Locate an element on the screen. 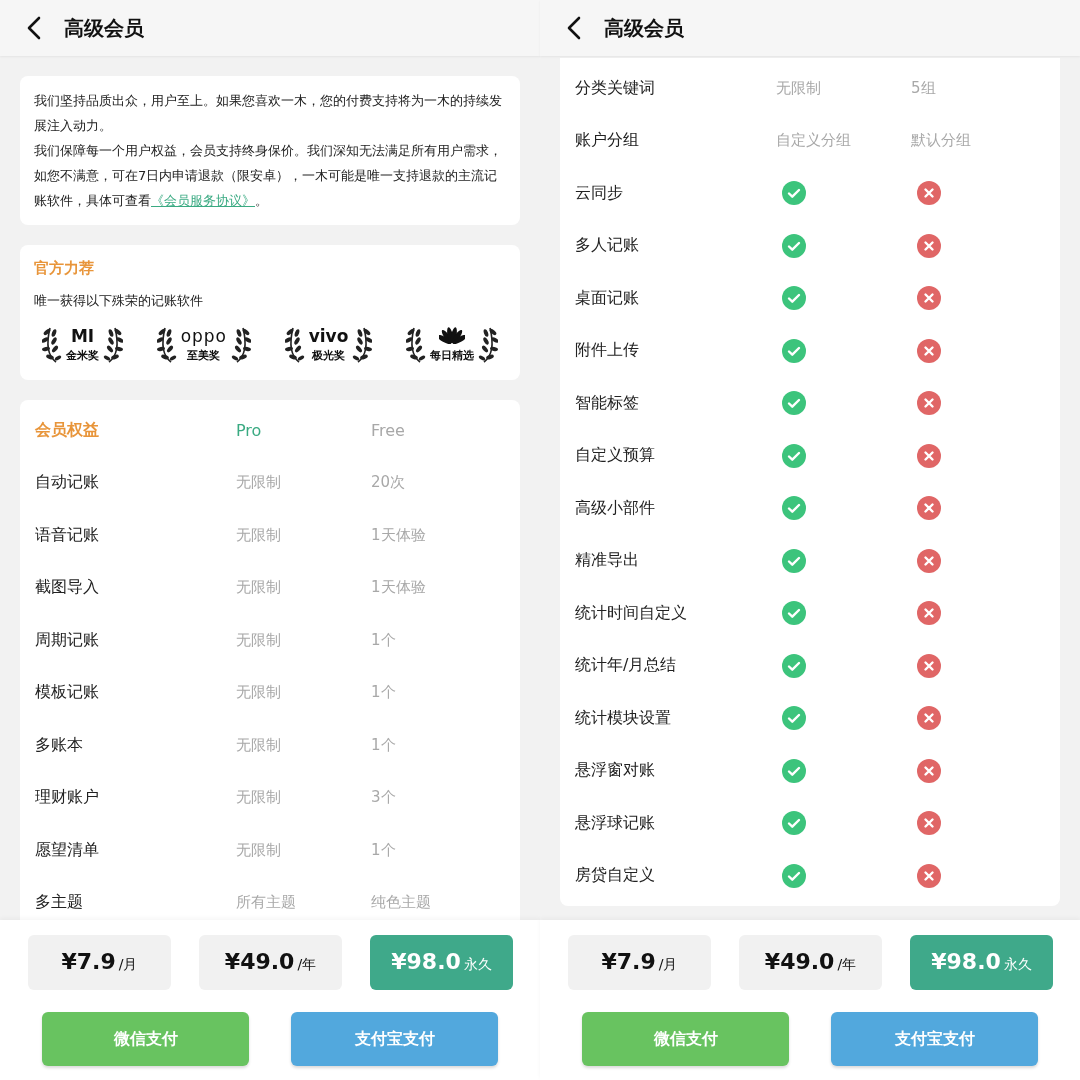 This screenshot has width=1080, height=1080. award-label: 极光奖 is located at coordinates (328, 355).